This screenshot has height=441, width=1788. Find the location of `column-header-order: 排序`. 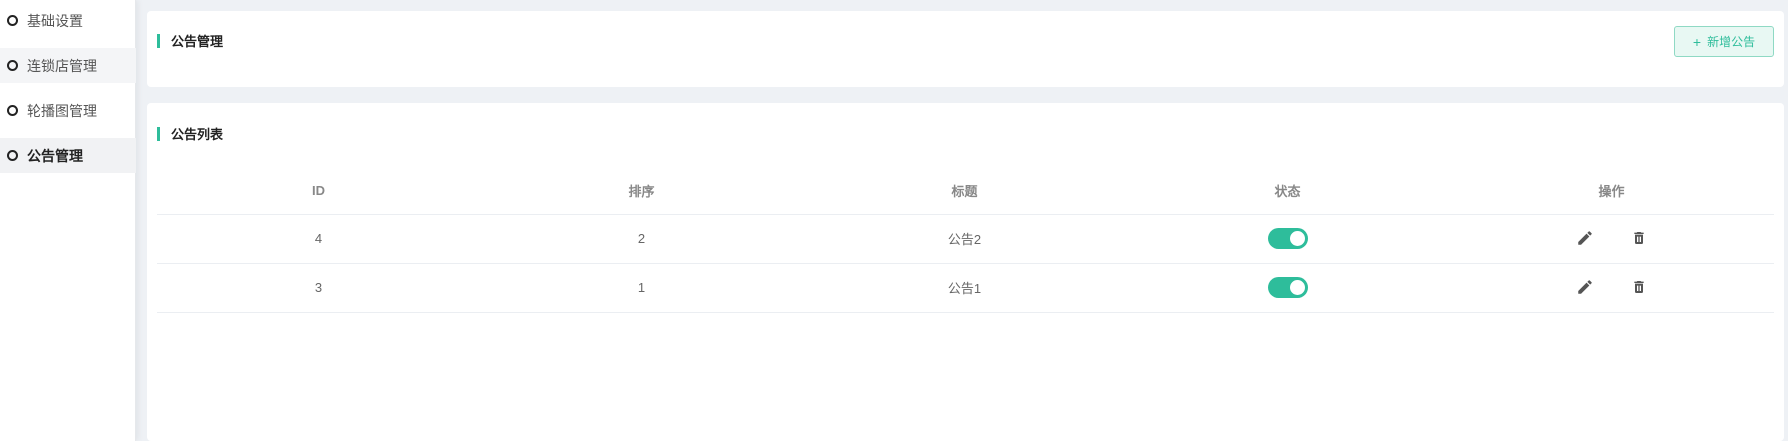

column-header-order: 排序 is located at coordinates (641, 191).